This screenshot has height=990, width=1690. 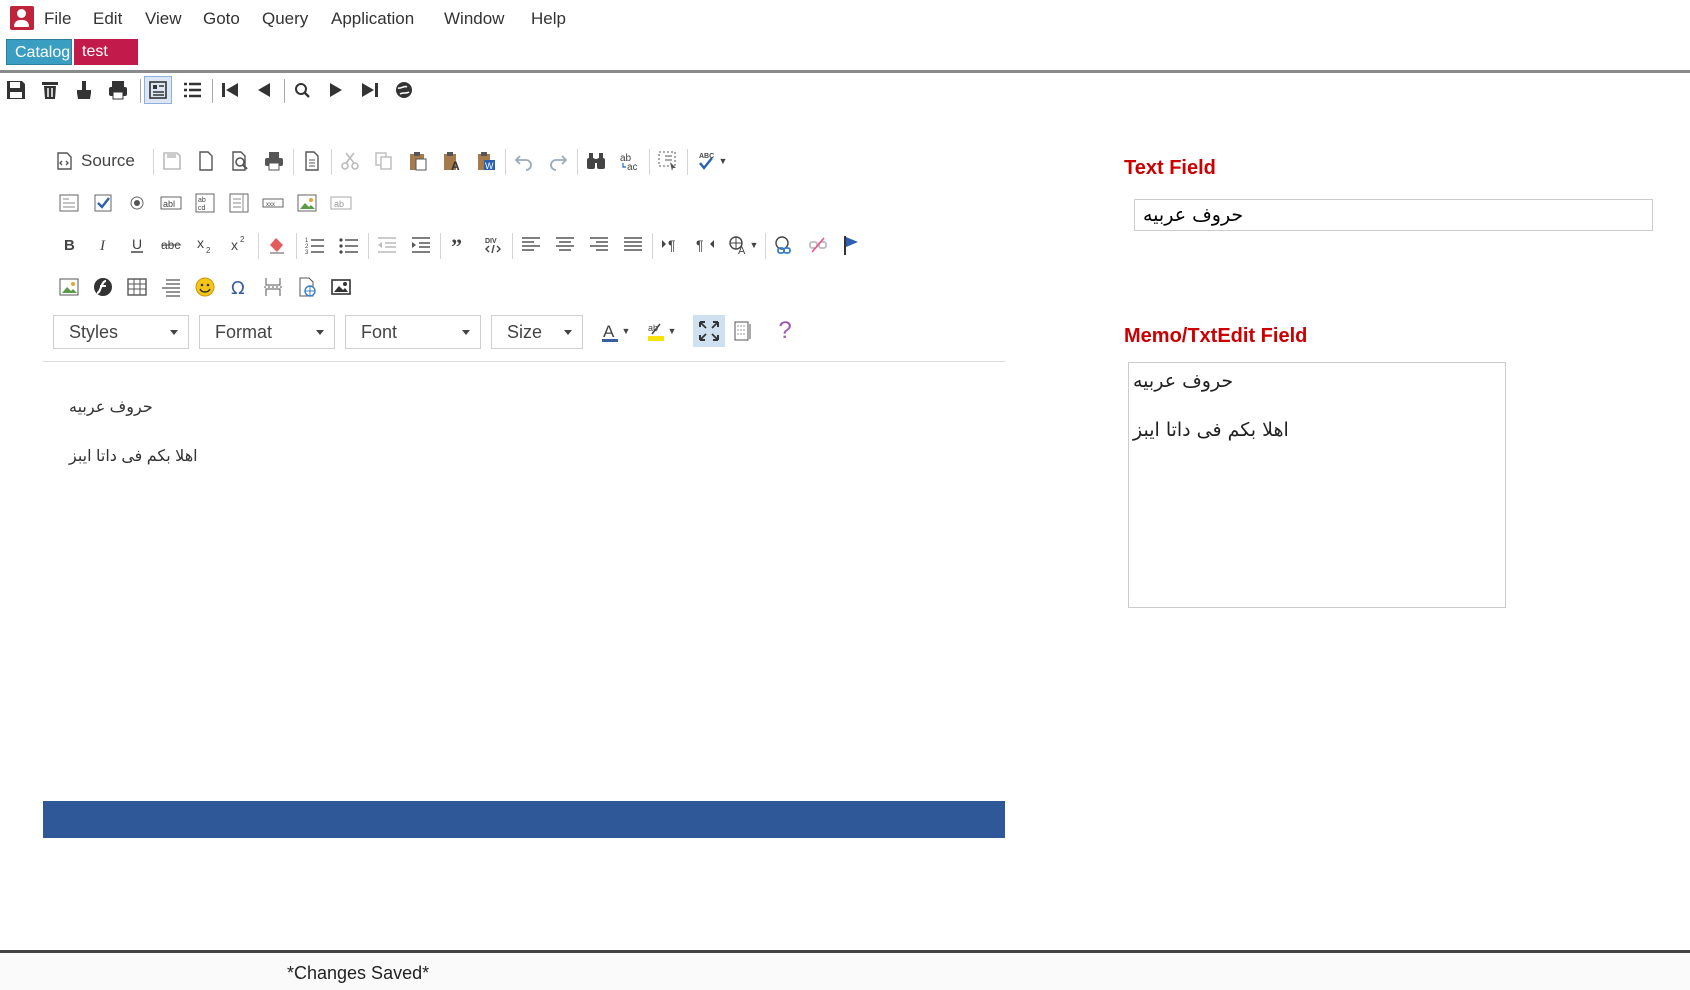 I want to click on cut-icon, so click(x=350, y=161).